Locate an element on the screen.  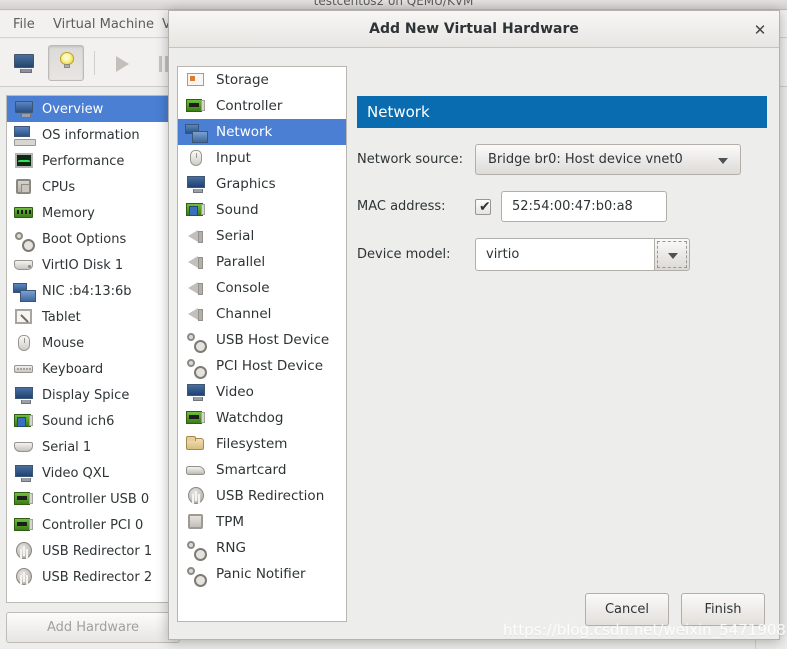
vm-hw-item-performance: Performance is located at coordinates (89, 161).